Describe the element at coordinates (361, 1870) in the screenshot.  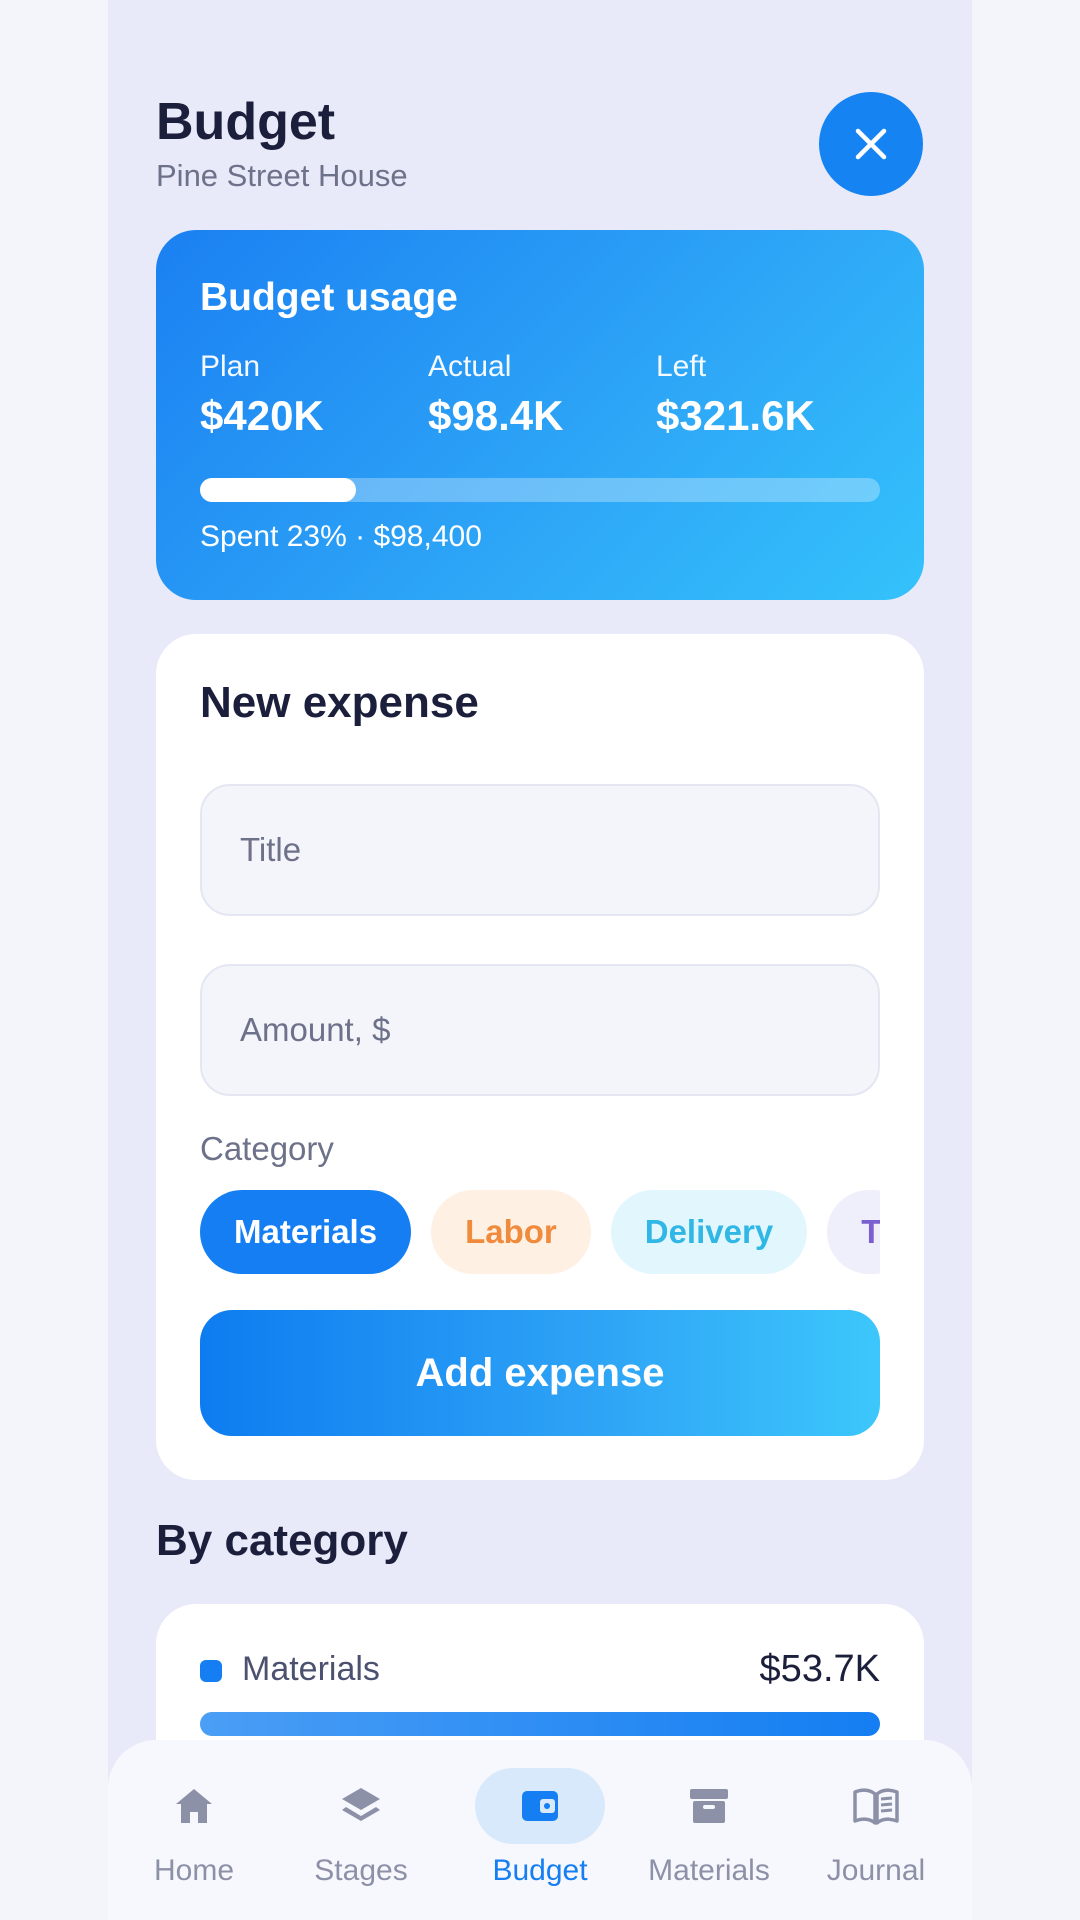
I see `nav-label-stages: Stages` at that location.